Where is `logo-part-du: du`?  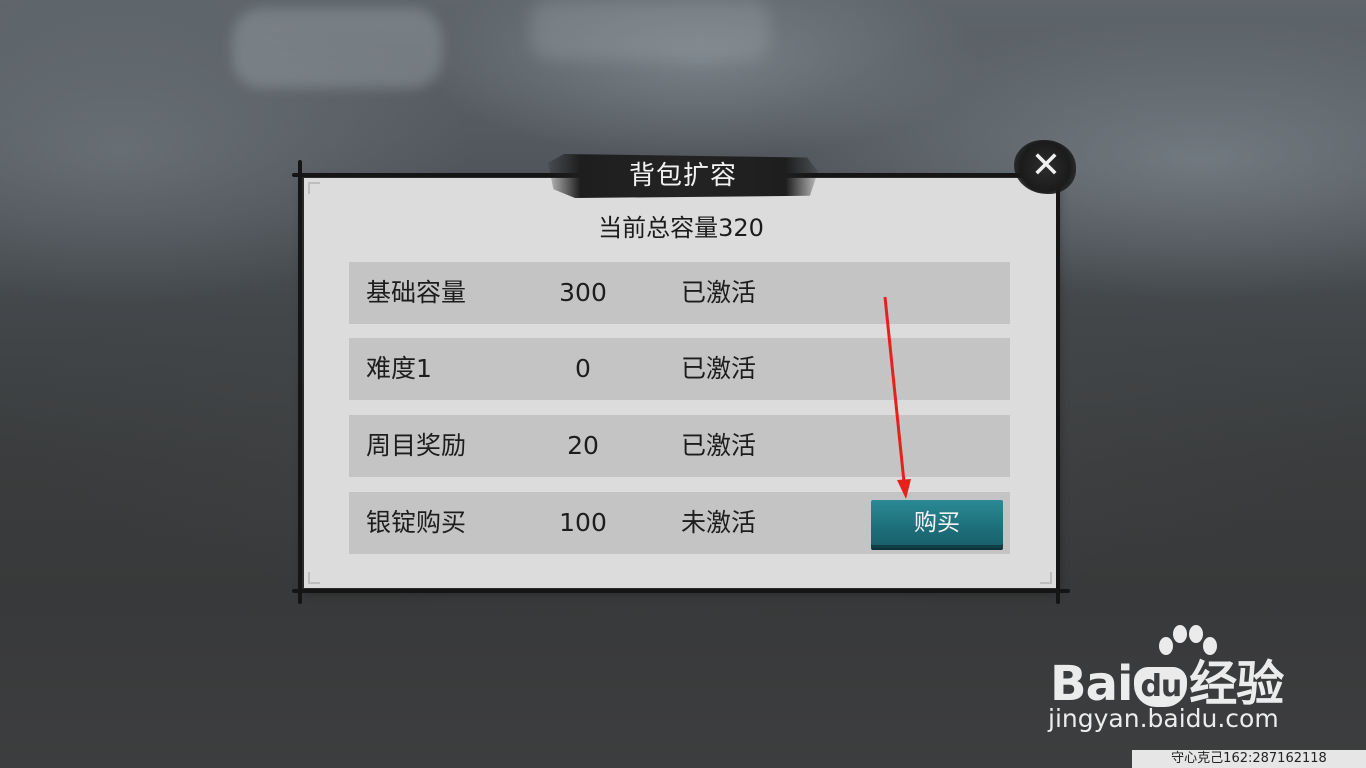
logo-part-du: du is located at coordinates (1161, 687).